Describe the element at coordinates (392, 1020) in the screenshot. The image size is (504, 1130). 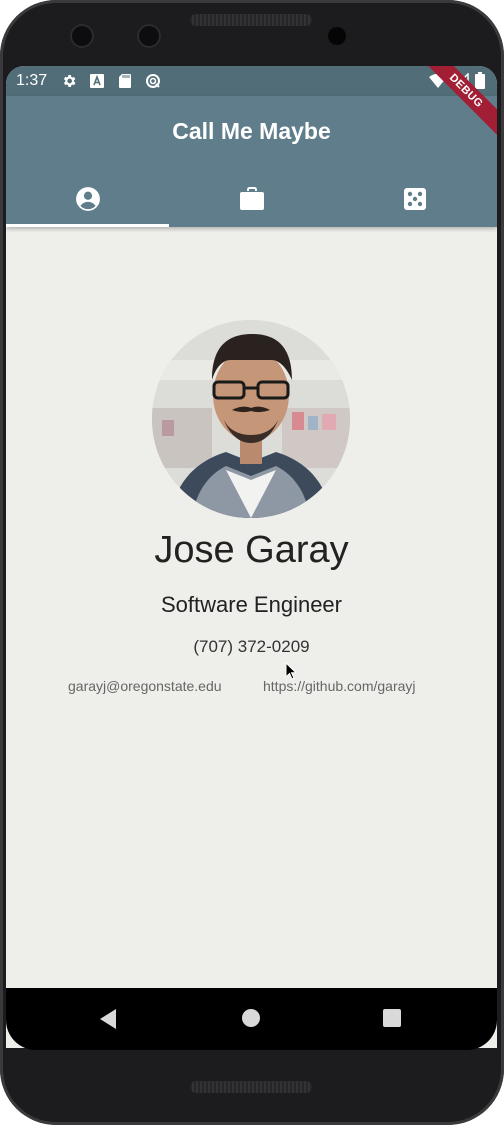
I see `recents-icon` at that location.